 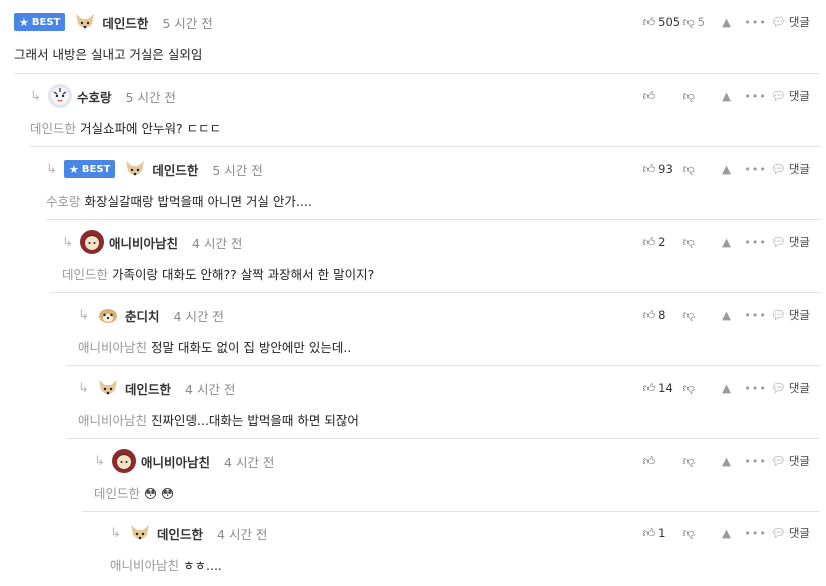 I want to click on puppy-avatar, so click(x=108, y=315).